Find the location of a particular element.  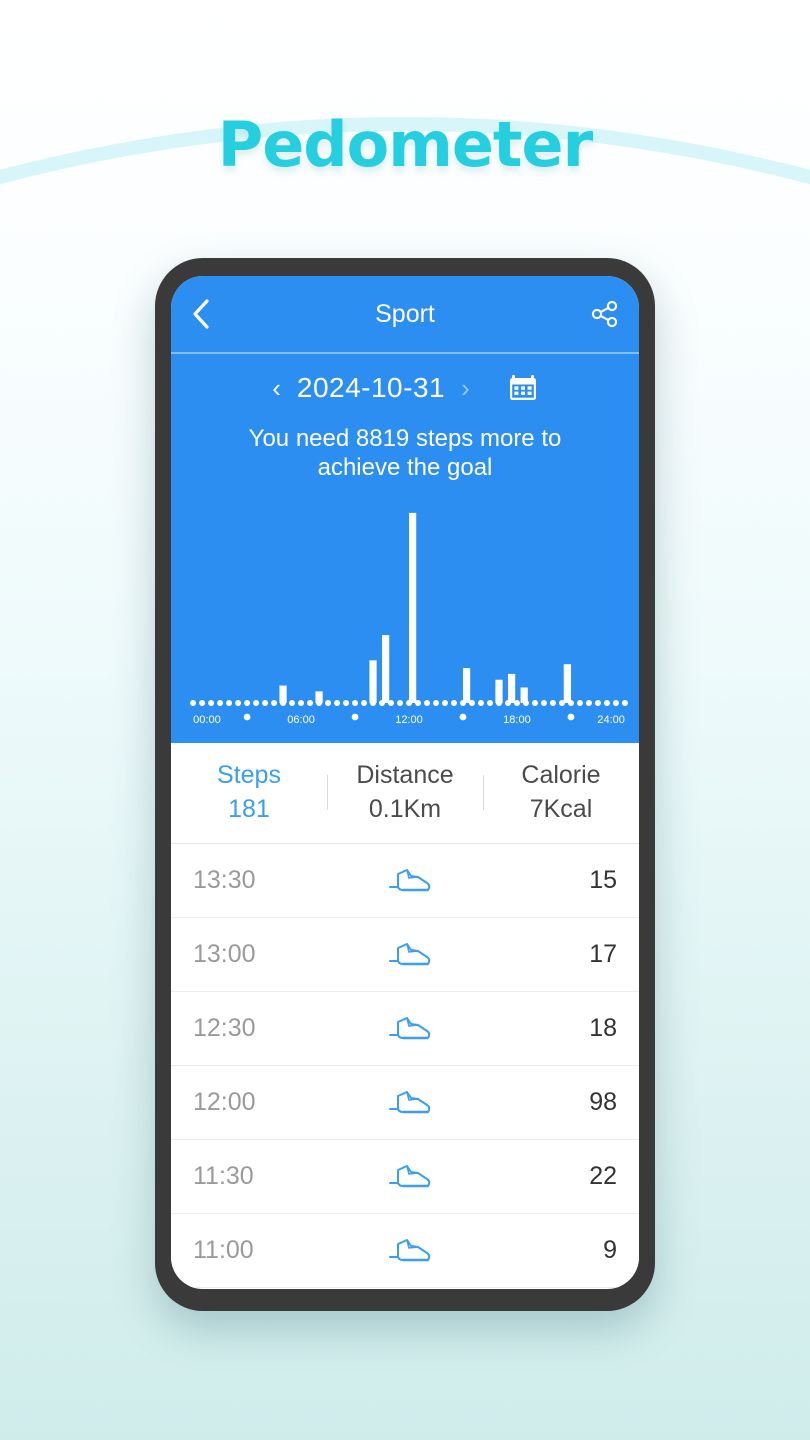

calendar-icon is located at coordinates (522, 387).